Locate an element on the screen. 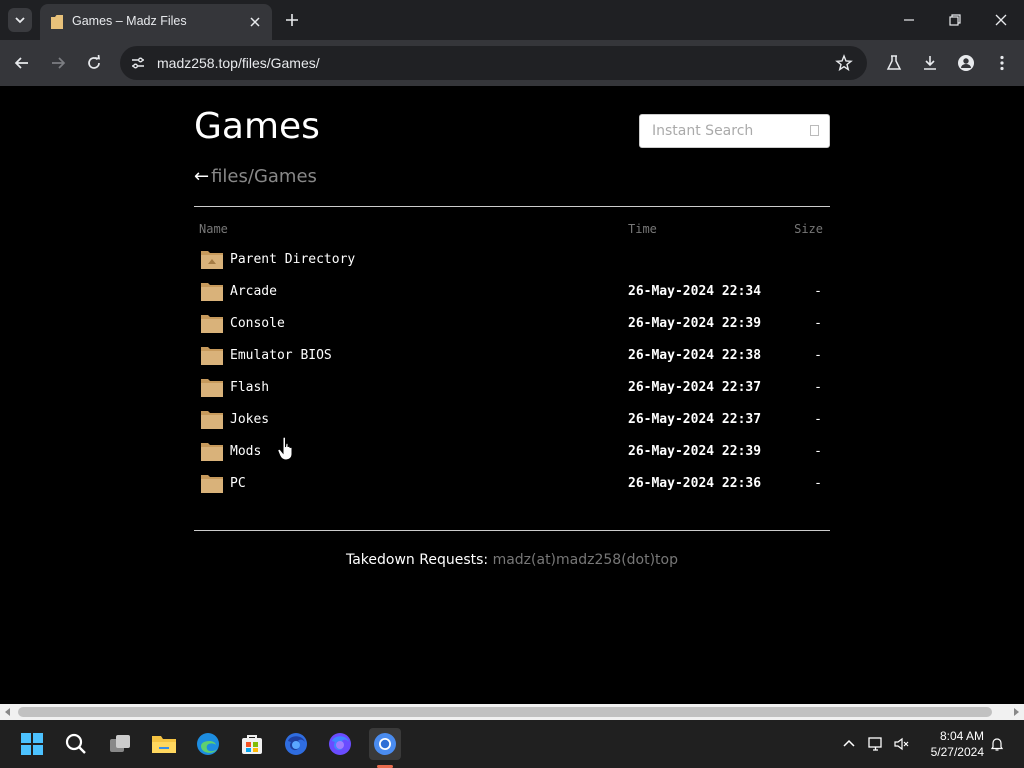 This screenshot has width=1024, height=768. close-tab-icon is located at coordinates (255, 22).